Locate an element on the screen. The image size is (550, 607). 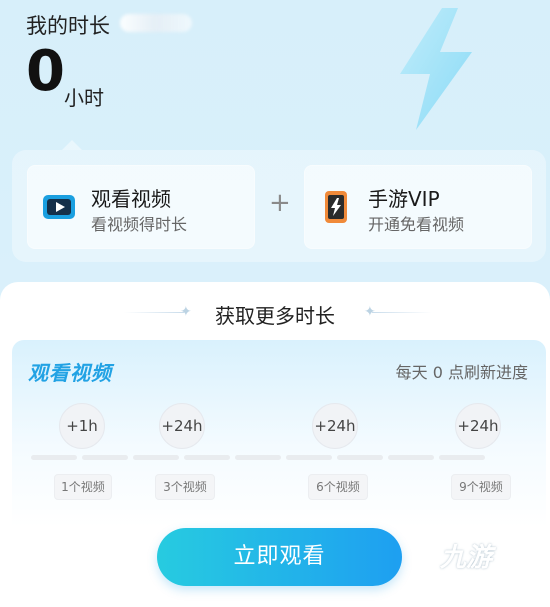
option-subtitle: 开通免看视频 is located at coordinates (416, 224).